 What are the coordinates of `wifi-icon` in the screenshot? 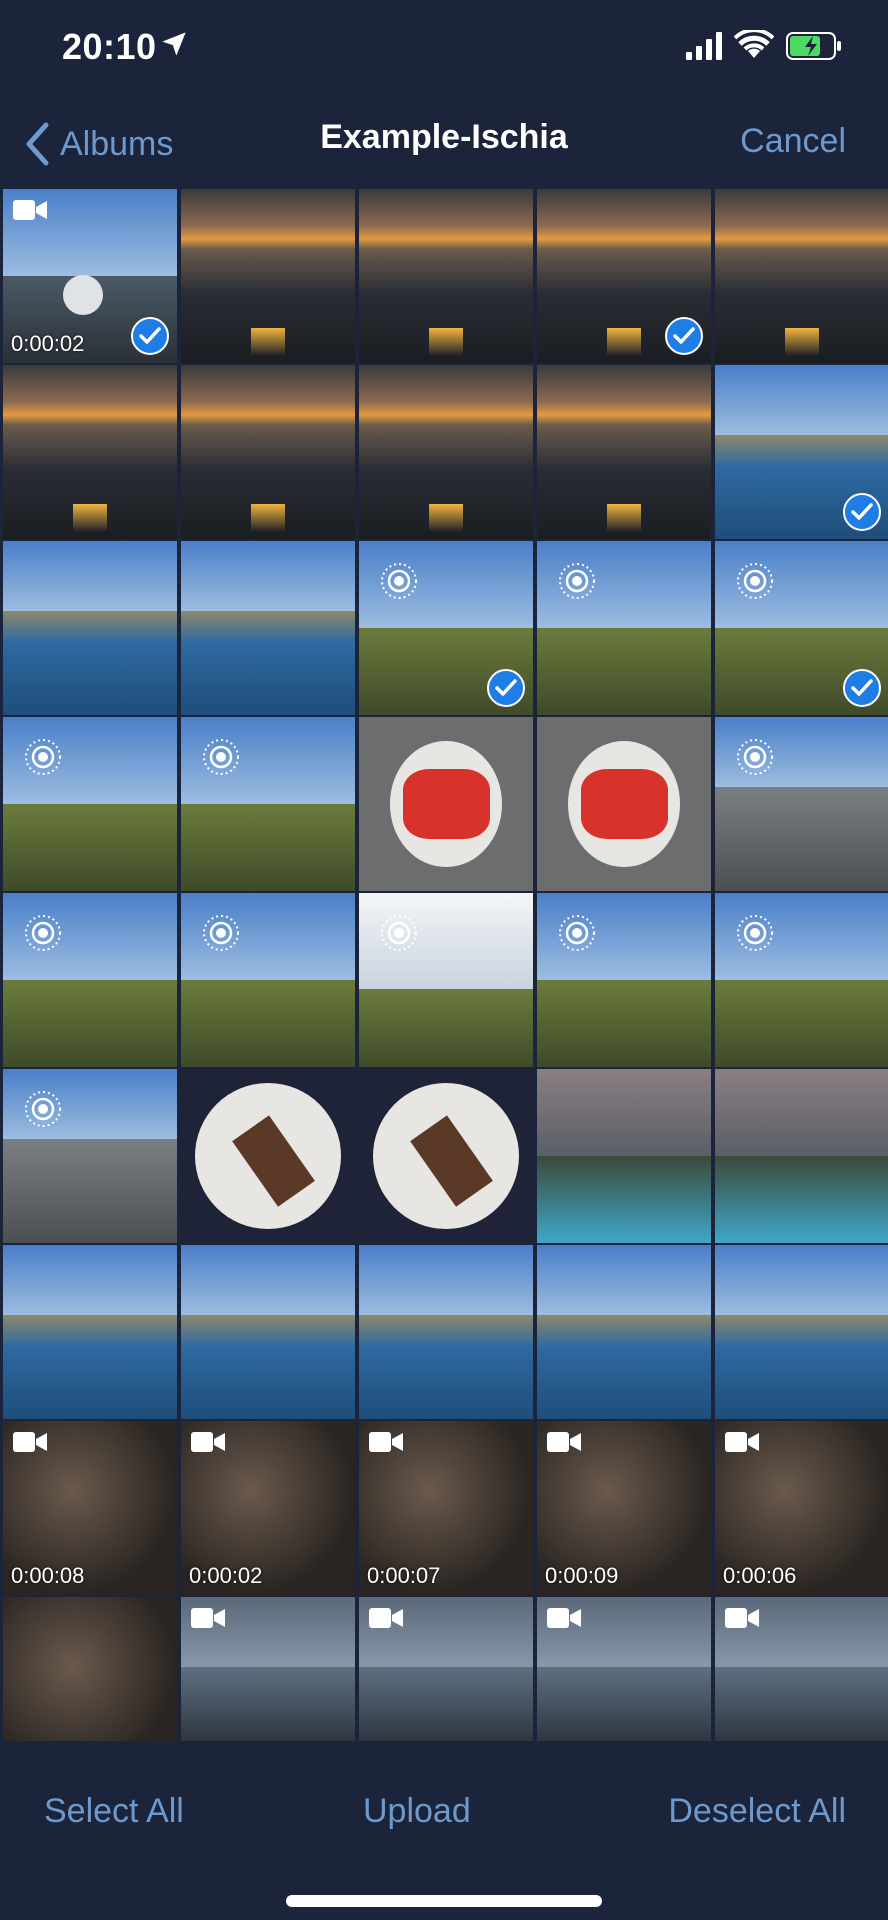 It's located at (754, 44).